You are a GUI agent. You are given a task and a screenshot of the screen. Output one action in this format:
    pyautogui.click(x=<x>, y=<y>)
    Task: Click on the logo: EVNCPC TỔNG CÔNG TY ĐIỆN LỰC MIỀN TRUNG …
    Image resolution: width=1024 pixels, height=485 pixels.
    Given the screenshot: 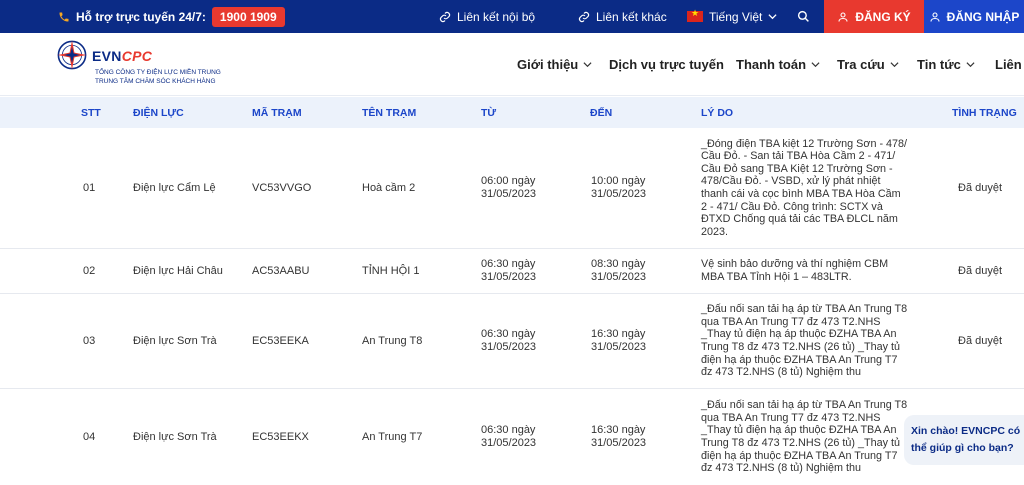 What is the action you would take?
    pyautogui.click(x=138, y=62)
    